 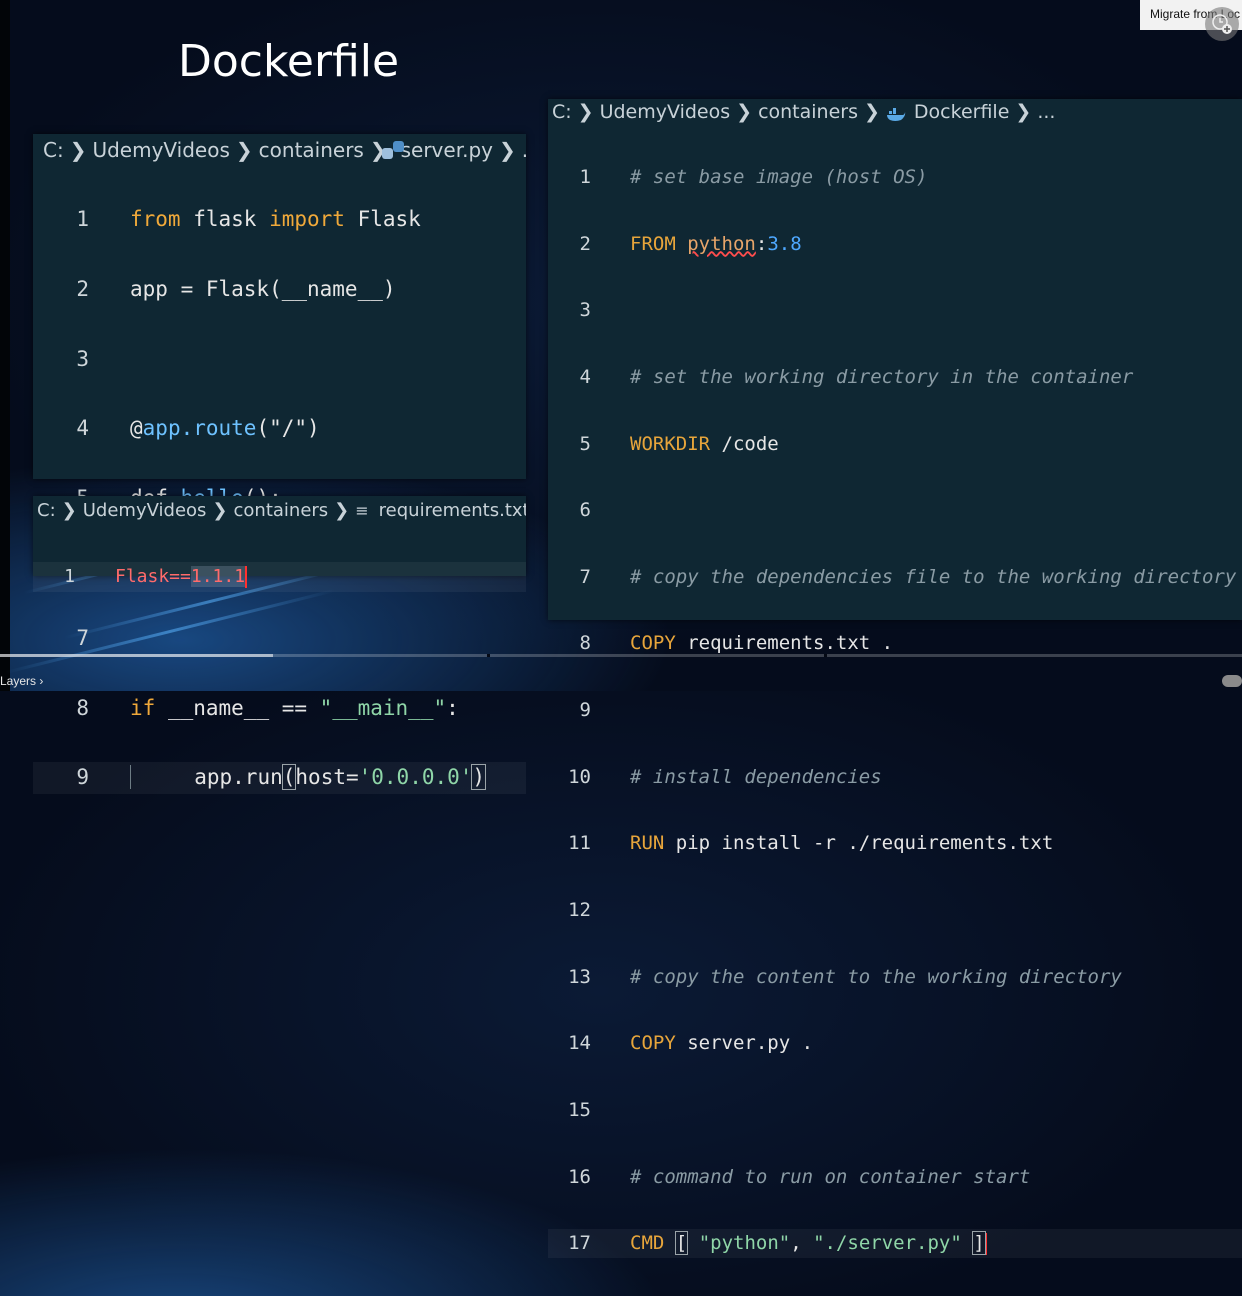 What do you see at coordinates (382, 219) in the screenshot?
I see `code-token: Flask` at bounding box center [382, 219].